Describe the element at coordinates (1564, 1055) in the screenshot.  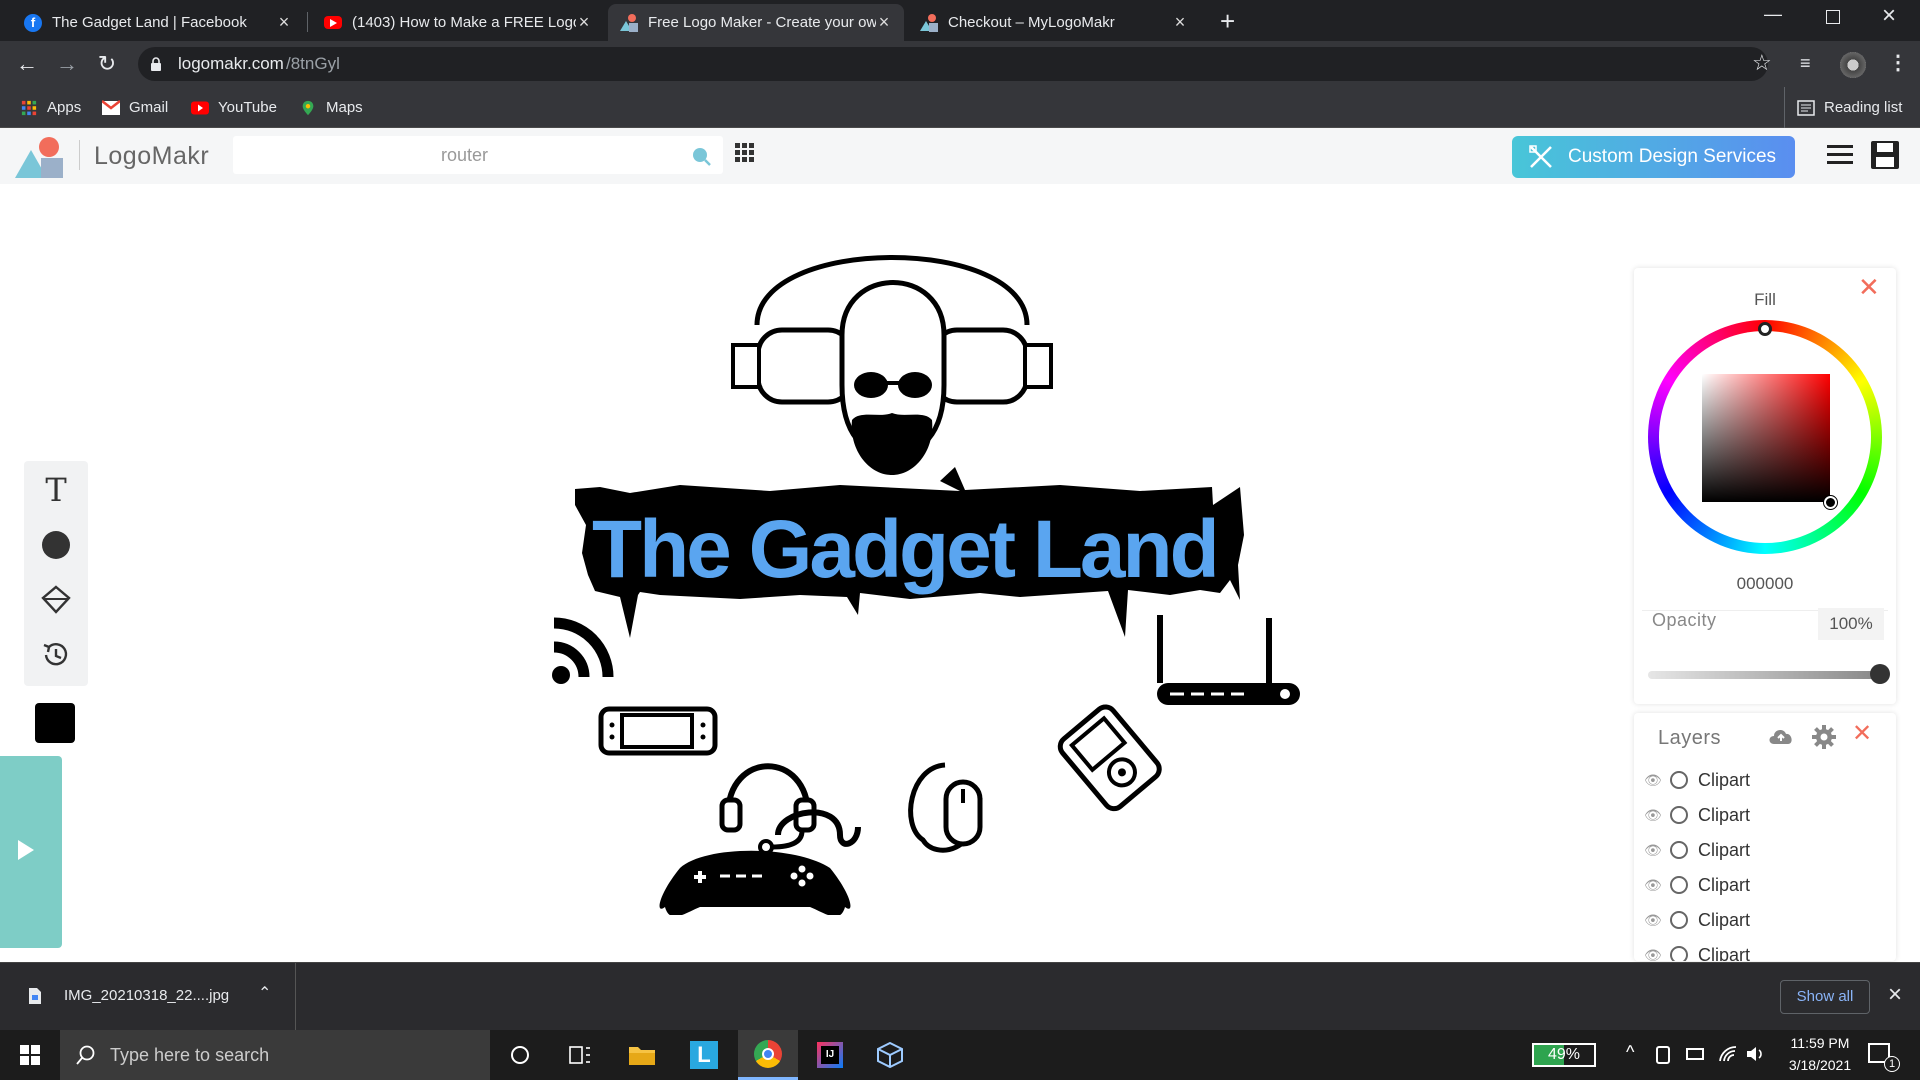
I see `battery-indicator: 49%` at that location.